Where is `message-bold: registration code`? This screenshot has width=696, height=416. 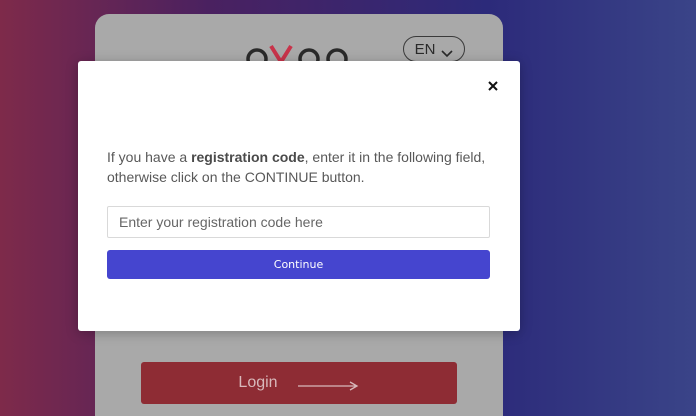
message-bold: registration code is located at coordinates (248, 157).